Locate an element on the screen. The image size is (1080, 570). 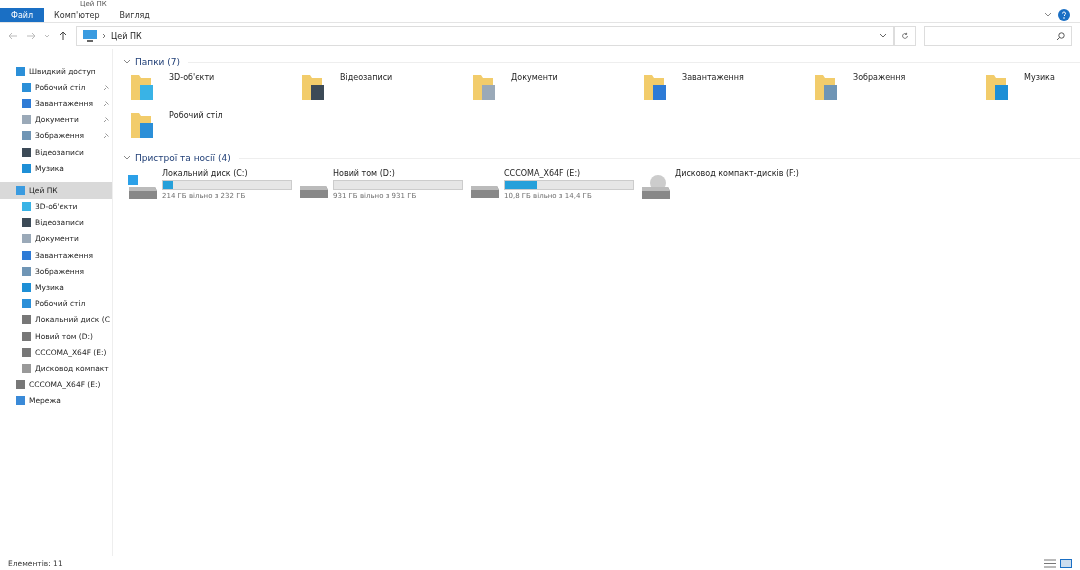
refresh-button is located at coordinates (905, 36).